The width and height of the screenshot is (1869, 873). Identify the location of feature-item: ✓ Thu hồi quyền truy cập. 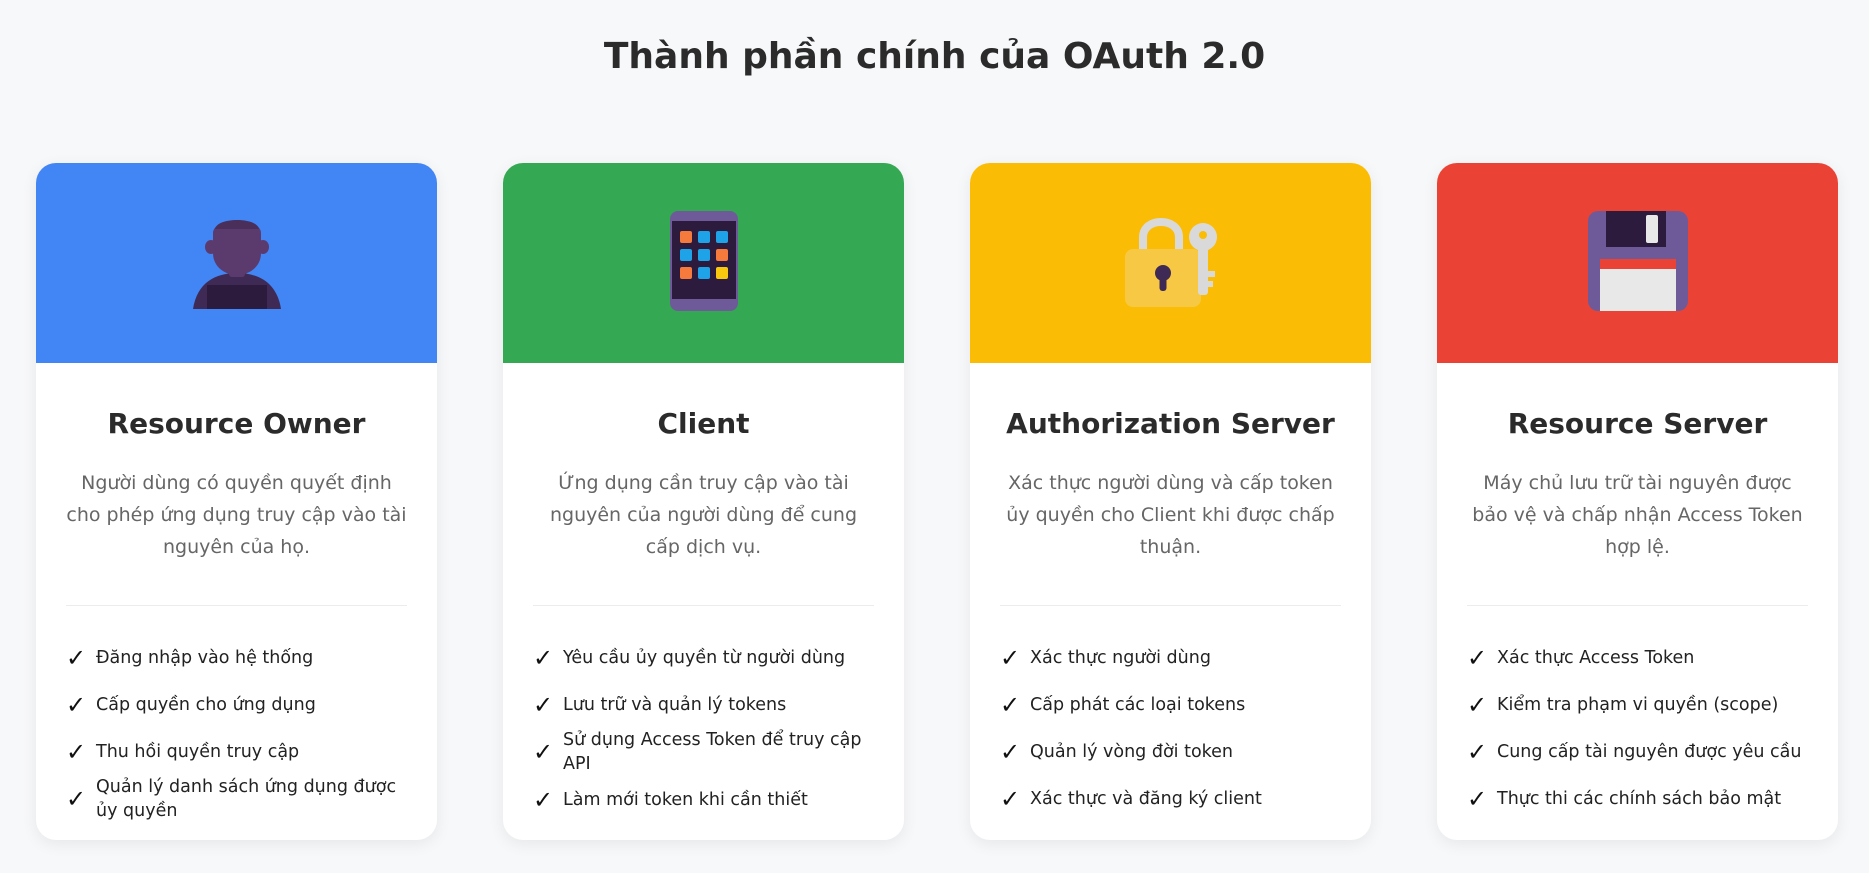
(236, 751).